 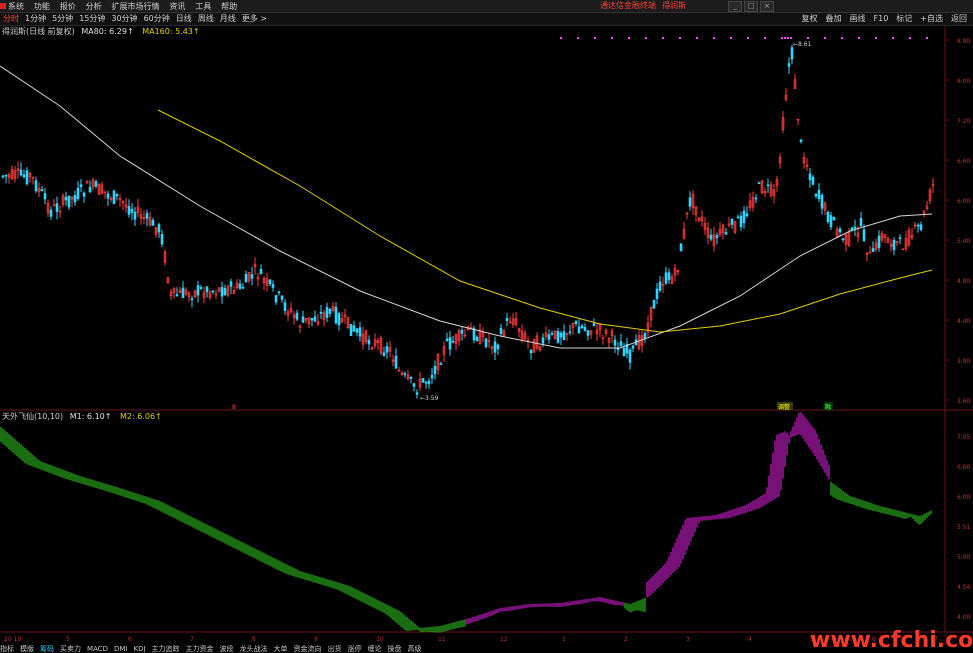 What do you see at coordinates (227, 648) in the screenshot?
I see `indicator-tab: 波段` at bounding box center [227, 648].